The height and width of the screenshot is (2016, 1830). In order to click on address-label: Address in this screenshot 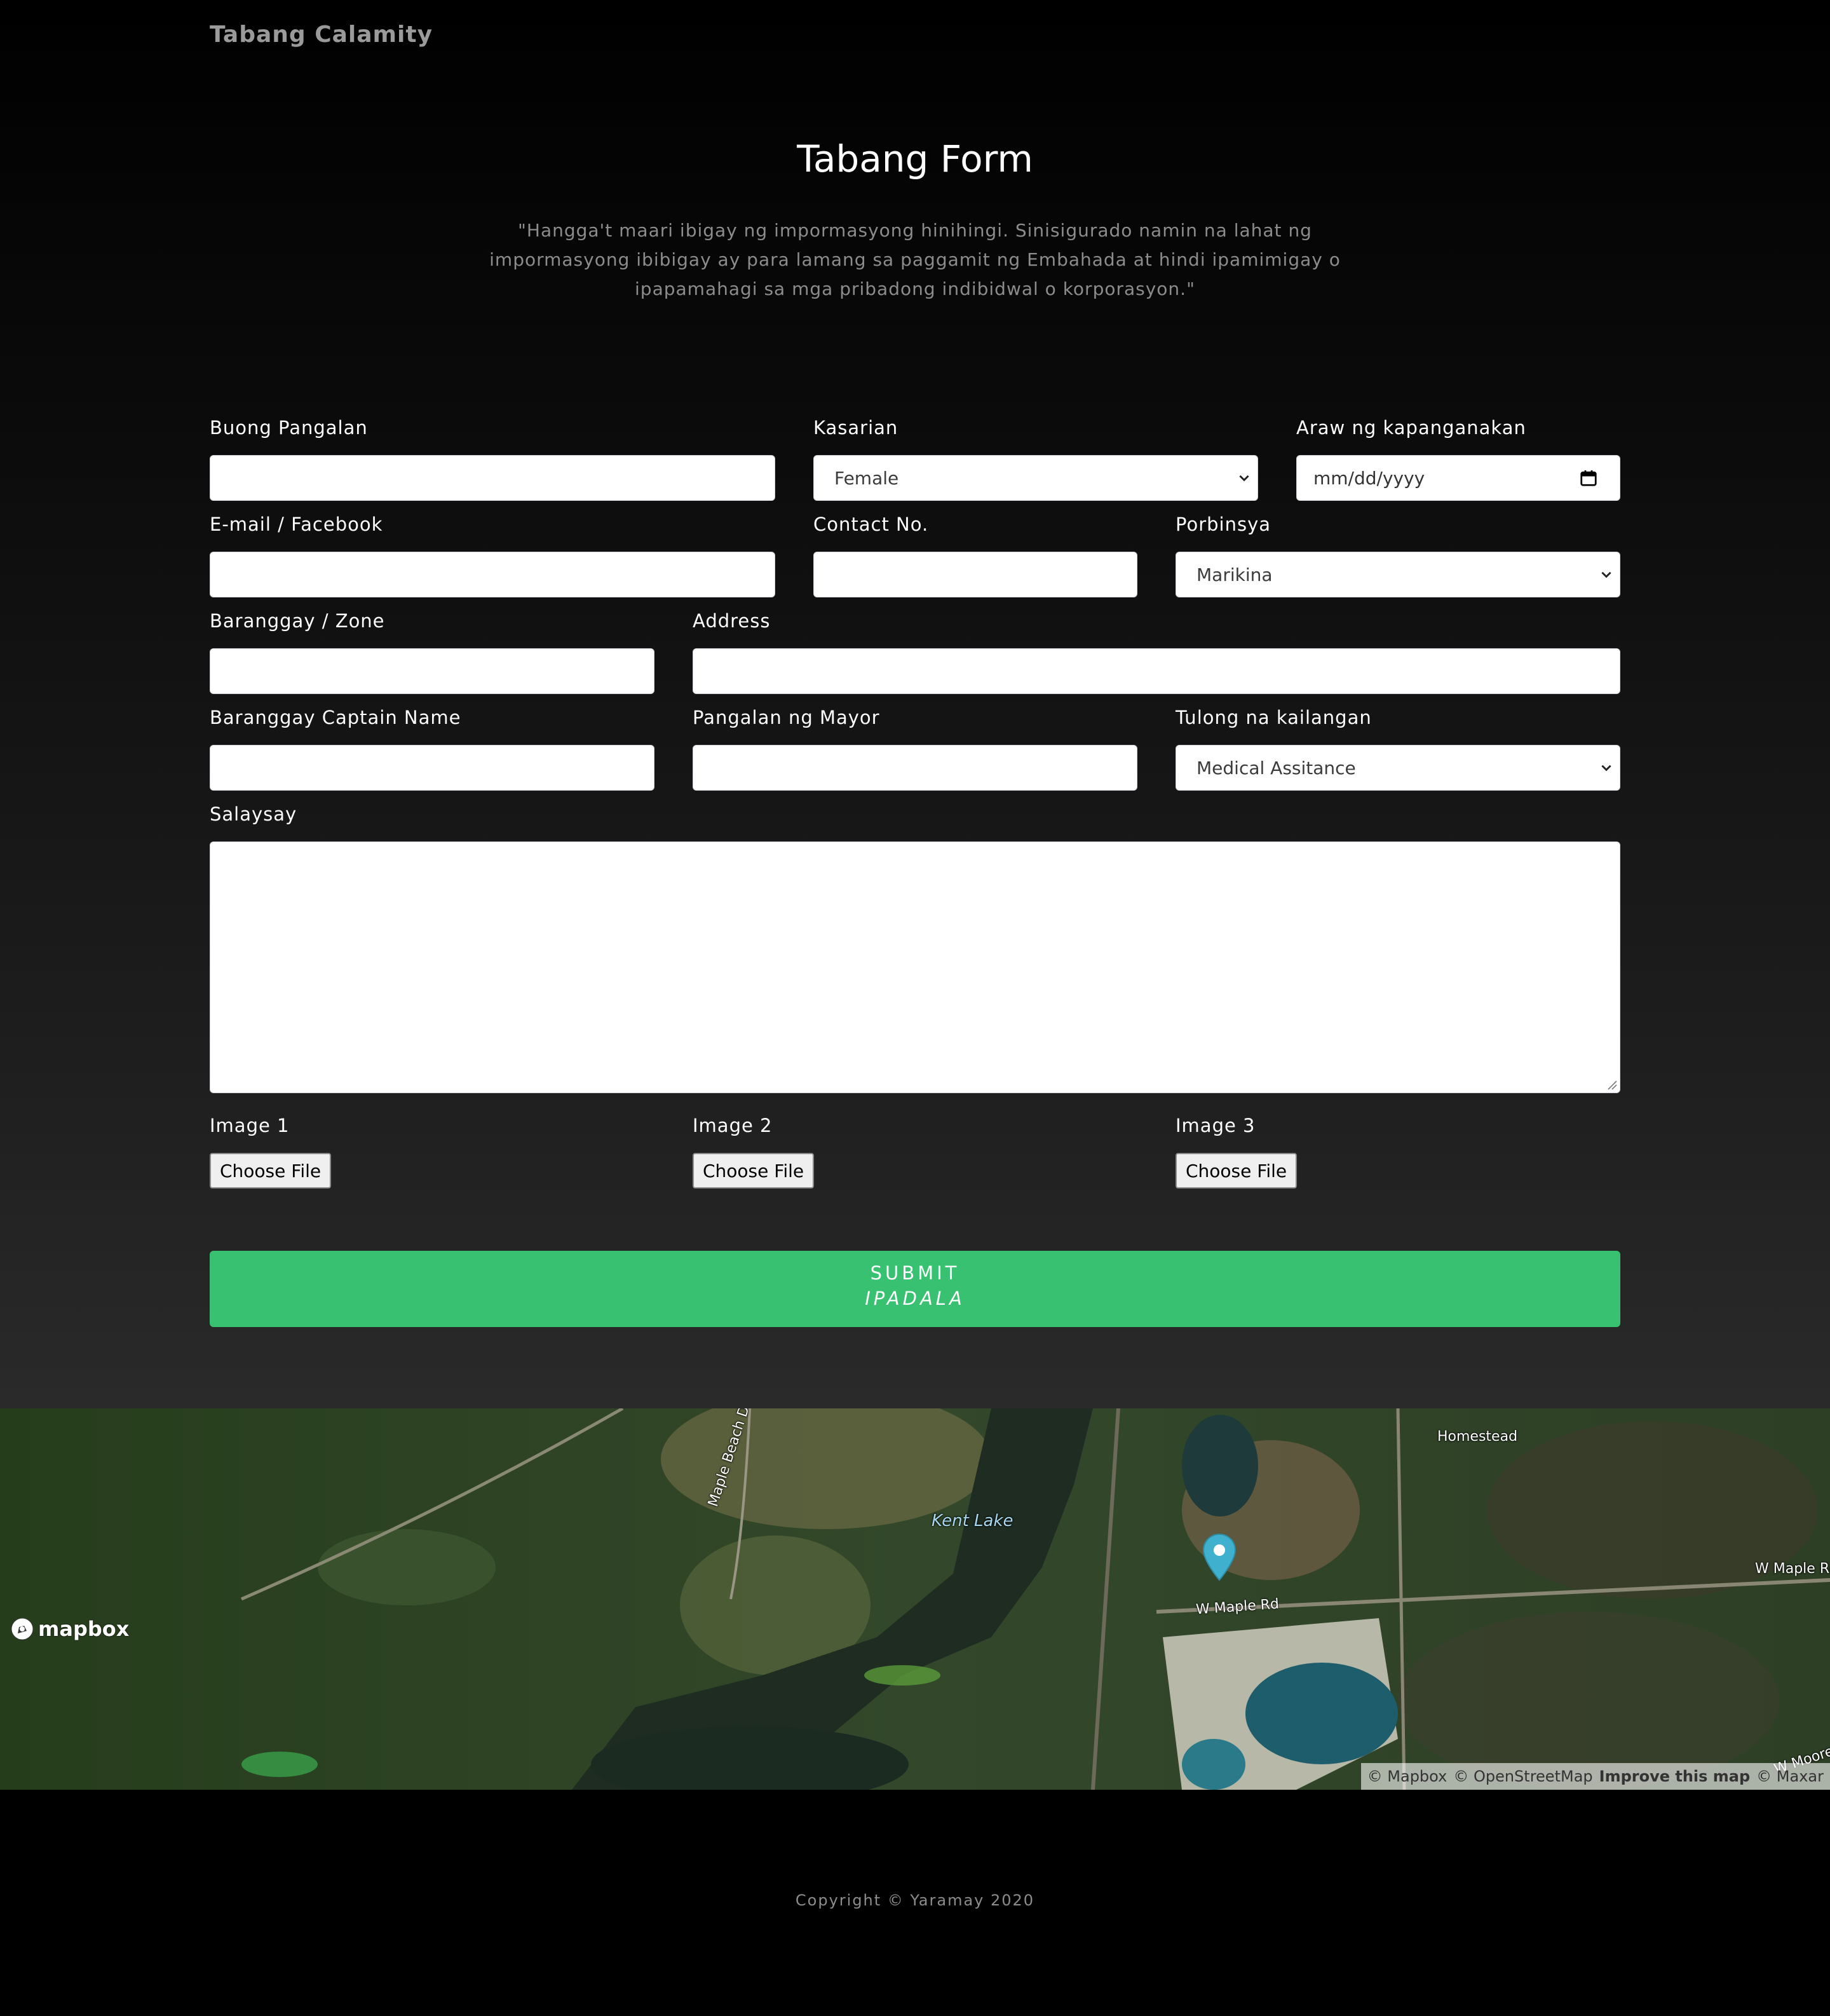, I will do `click(732, 621)`.